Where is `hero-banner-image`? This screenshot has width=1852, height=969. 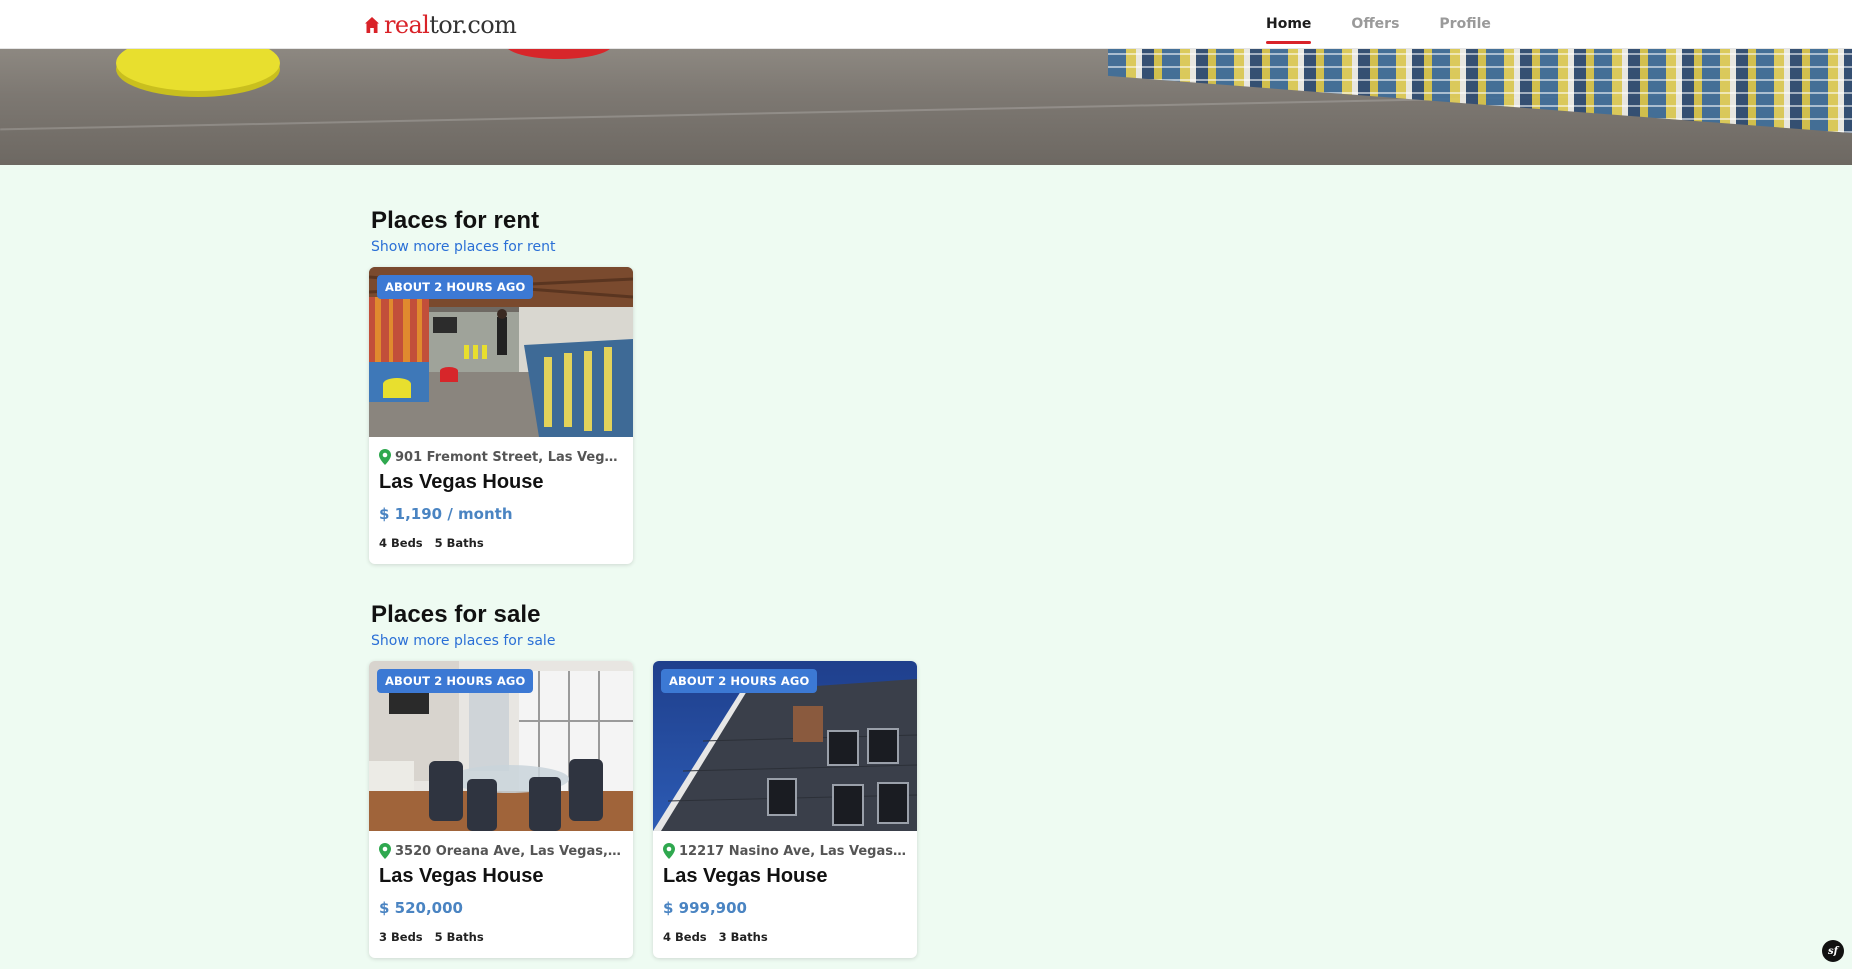
hero-banner-image is located at coordinates (926, 107).